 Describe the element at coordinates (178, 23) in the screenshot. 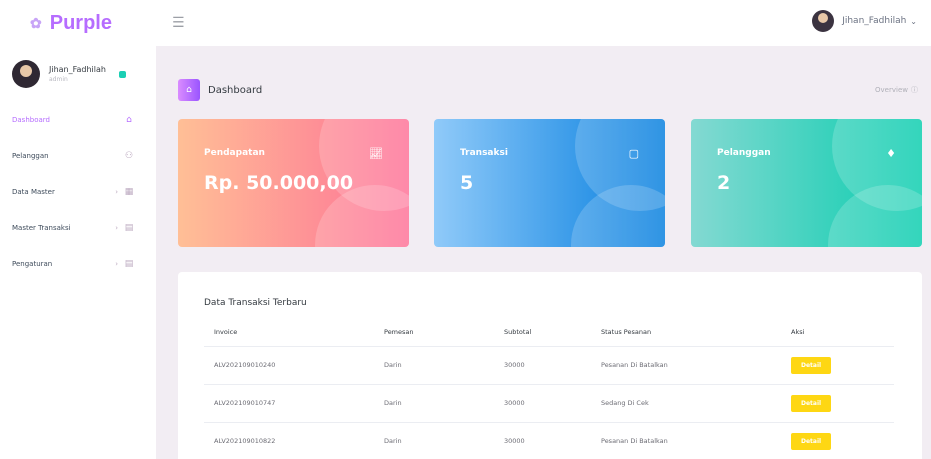

I see `menu-toggle-icon: ☰` at that location.